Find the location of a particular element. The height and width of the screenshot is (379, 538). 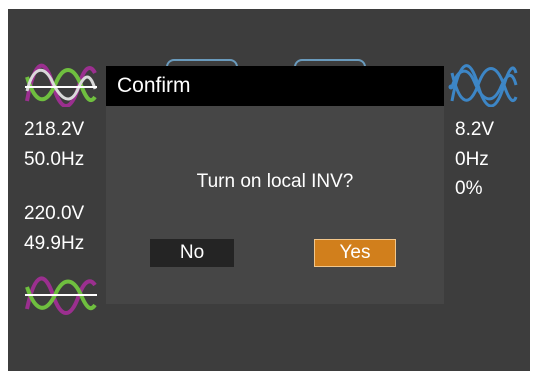

dialog-message: Turn on local INV? is located at coordinates (275, 181).